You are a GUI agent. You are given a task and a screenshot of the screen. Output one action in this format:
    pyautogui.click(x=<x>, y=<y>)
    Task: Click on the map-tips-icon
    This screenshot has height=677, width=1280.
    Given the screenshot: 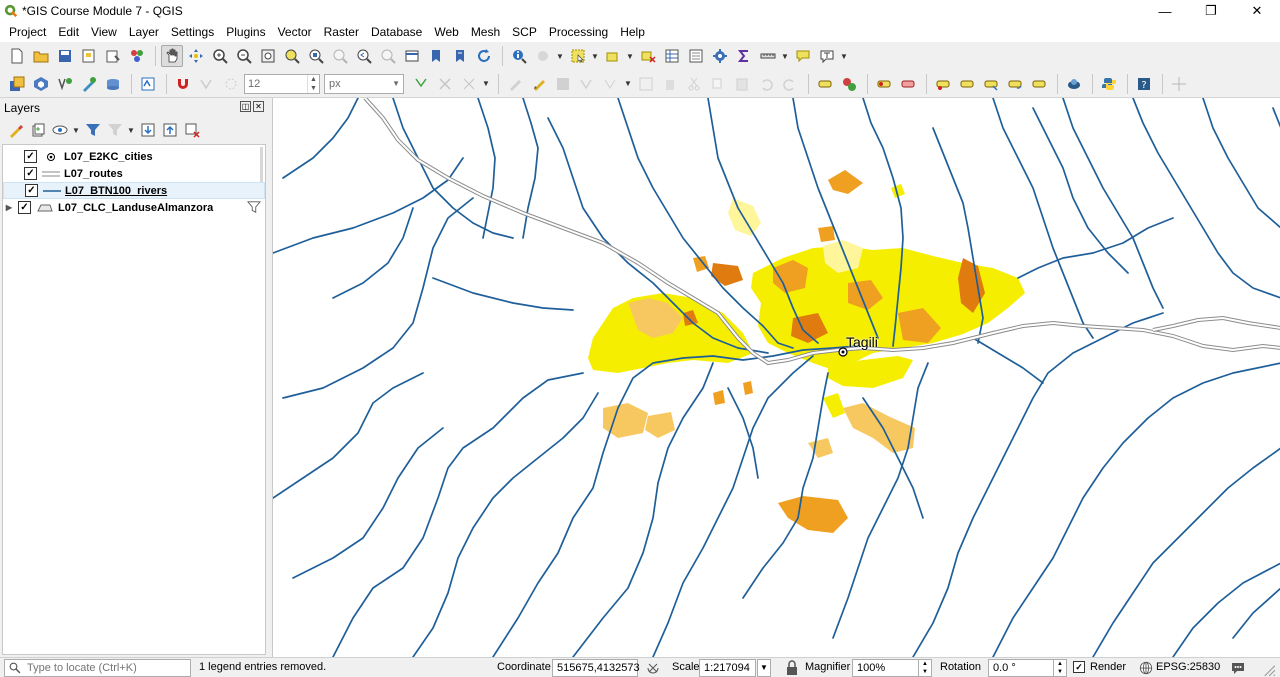 What is the action you would take?
    pyautogui.click(x=803, y=56)
    